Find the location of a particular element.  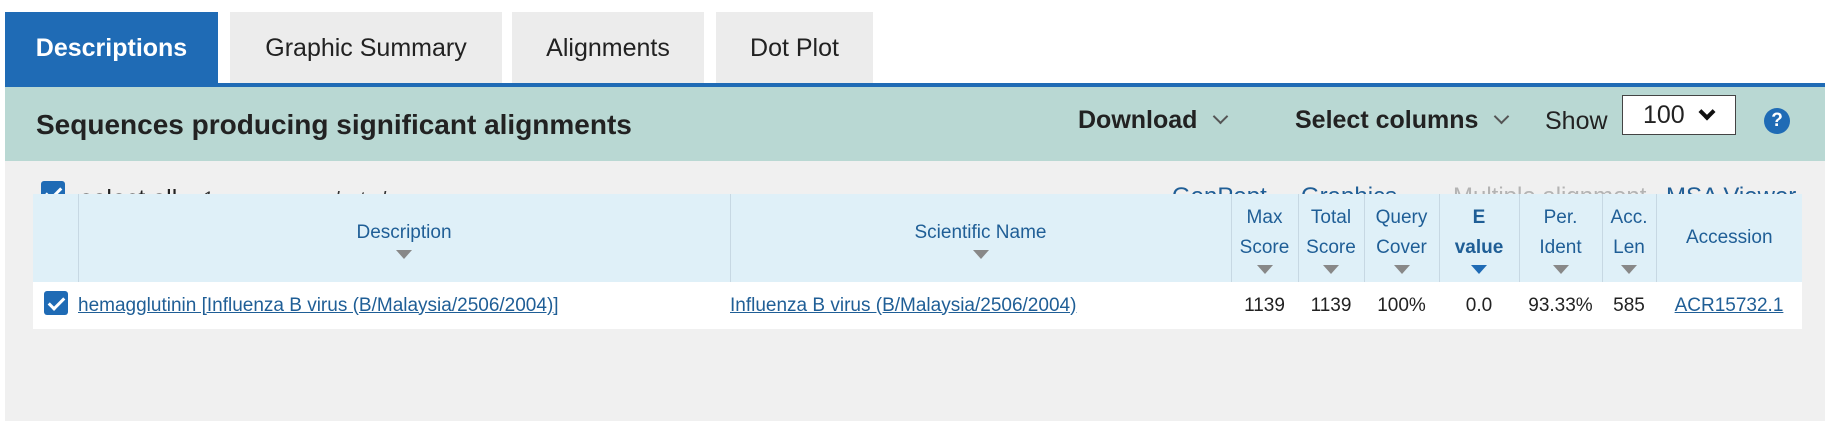

accession-cell: ACR15732.1 is located at coordinates (1729, 305).